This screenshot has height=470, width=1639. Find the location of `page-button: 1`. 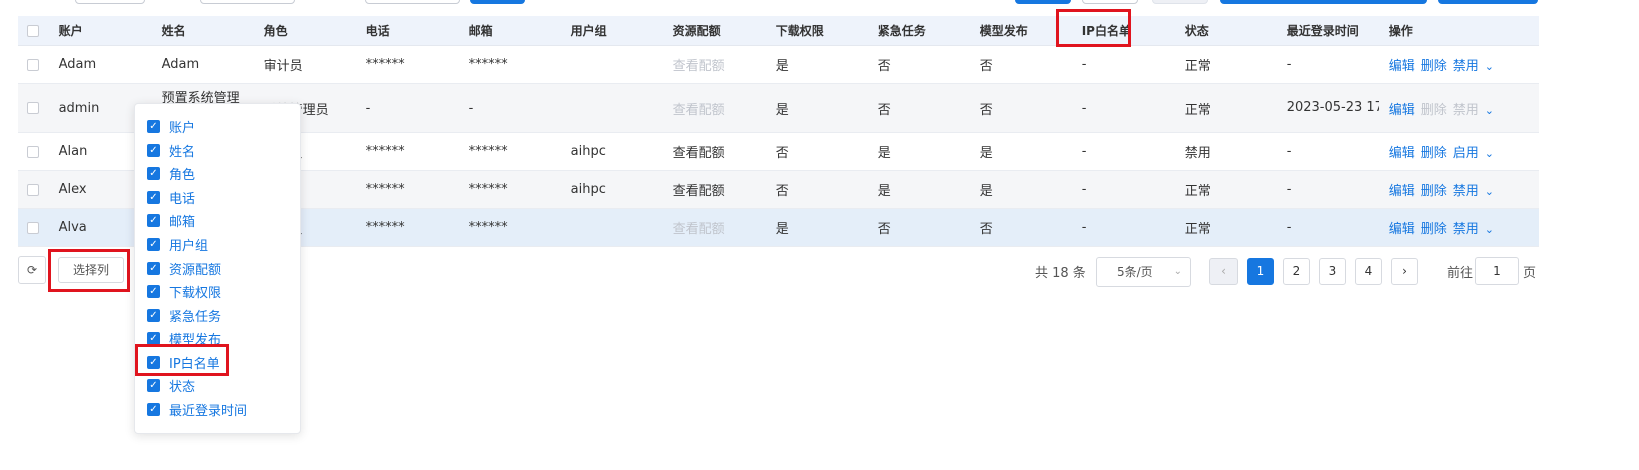

page-button: 1 is located at coordinates (1260, 271).